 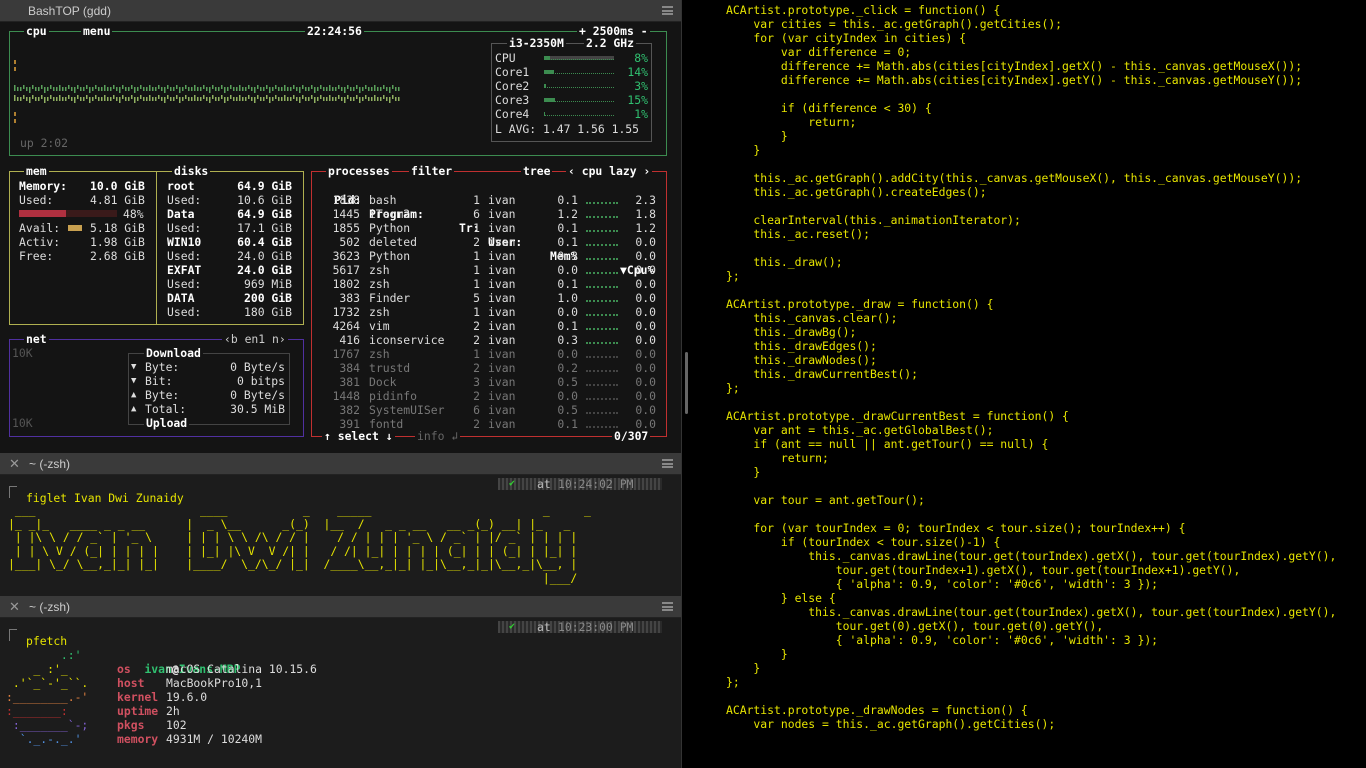 I want to click on process-program: deleted, so click(x=393, y=242).